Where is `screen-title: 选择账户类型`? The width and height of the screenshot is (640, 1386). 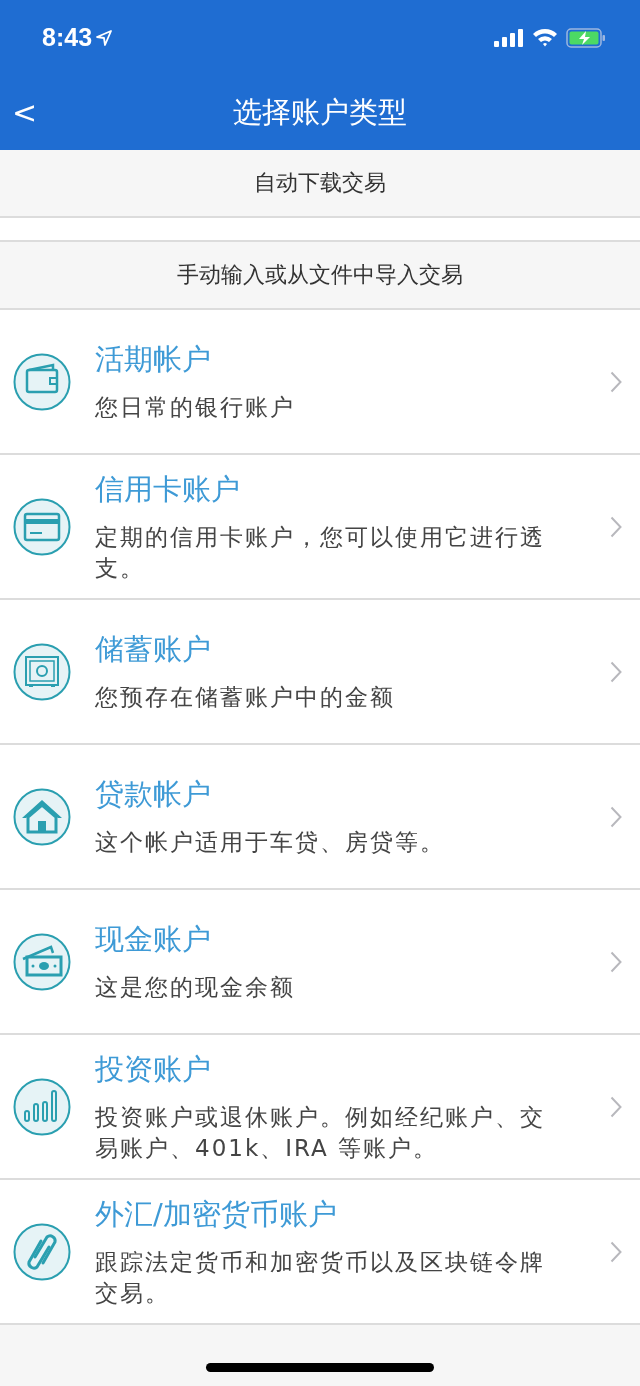
screen-title: 选择账户类型 is located at coordinates (320, 112).